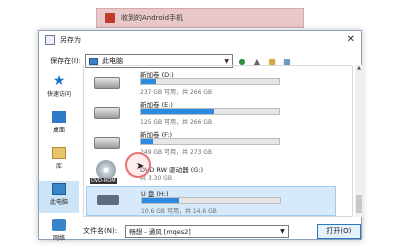 The height and width of the screenshot is (249, 400). I want to click on background-app-window: 收到的Android手机, so click(200, 18).